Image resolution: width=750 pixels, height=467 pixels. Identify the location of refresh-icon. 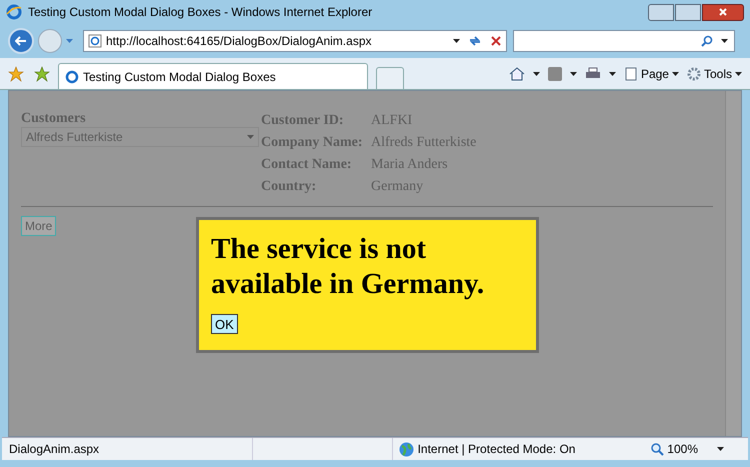
(475, 41).